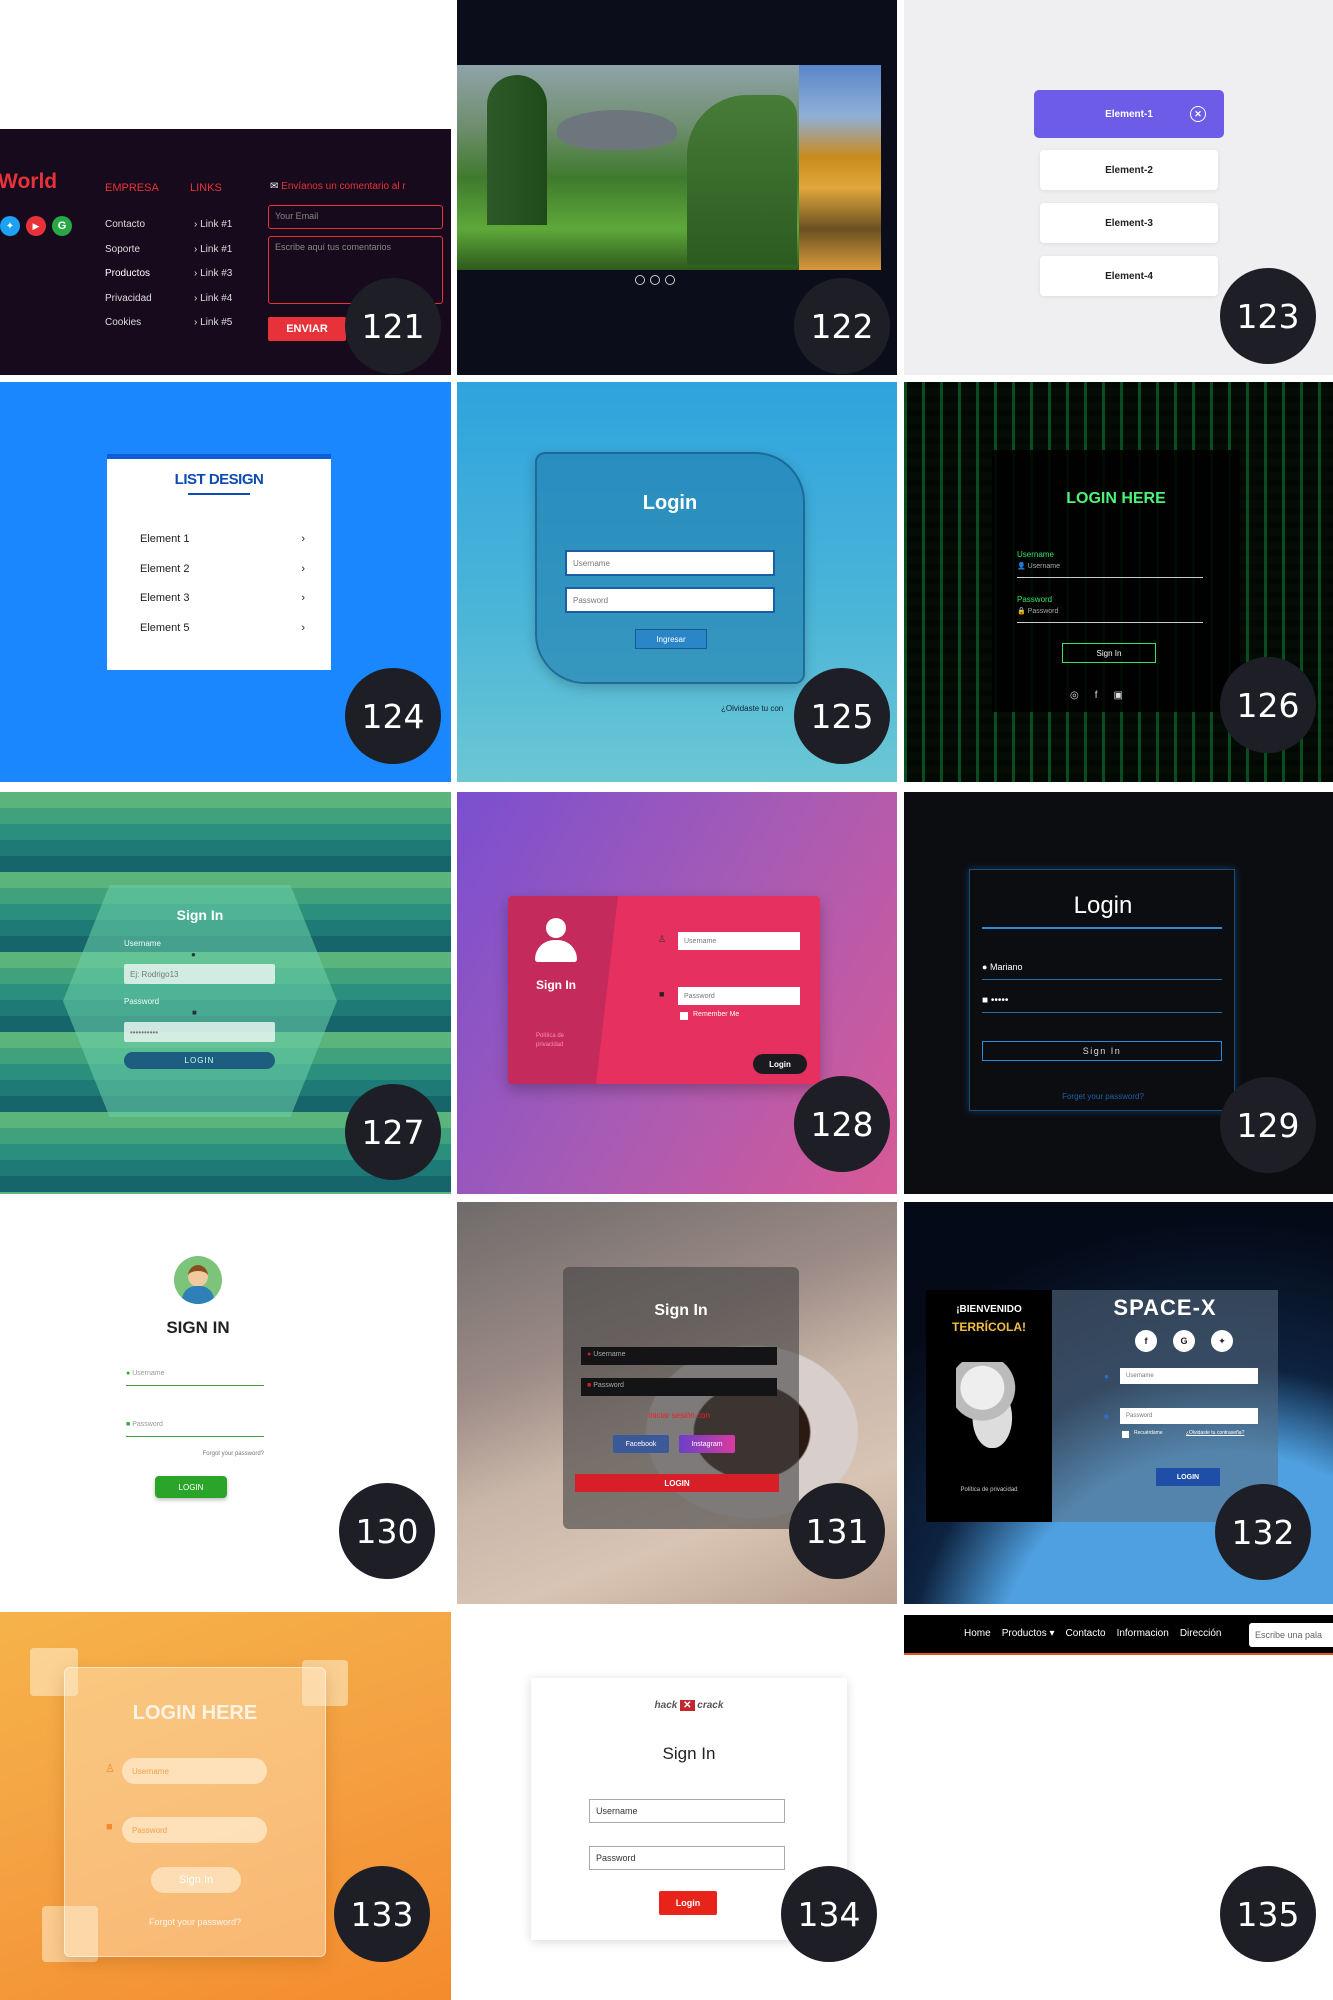 This screenshot has width=1333, height=2000. I want to click on welcome-title: ¡BIENVENIDO, so click(989, 1309).